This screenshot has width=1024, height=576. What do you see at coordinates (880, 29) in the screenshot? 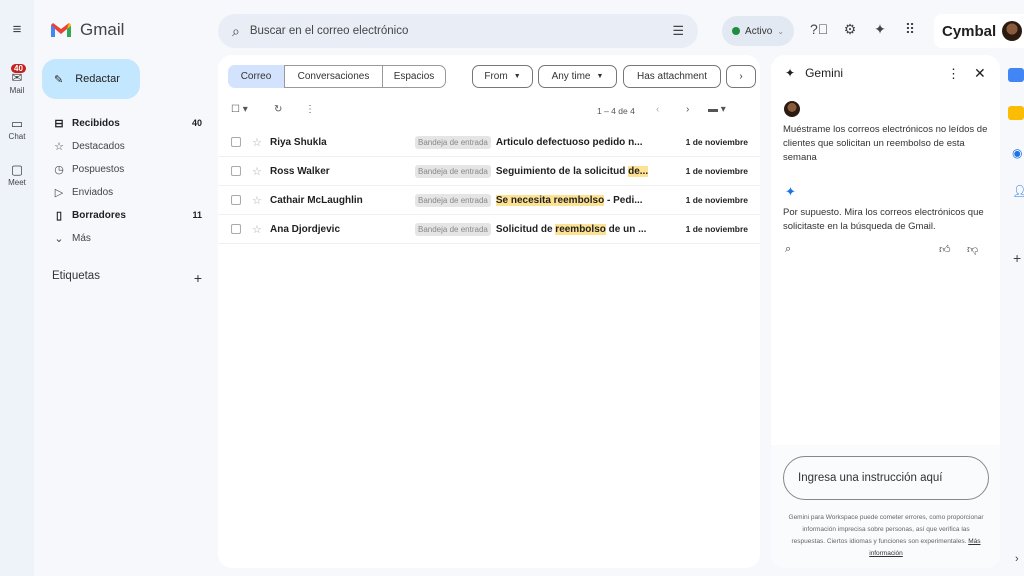
I see `gemini-icon: ✦` at bounding box center [880, 29].